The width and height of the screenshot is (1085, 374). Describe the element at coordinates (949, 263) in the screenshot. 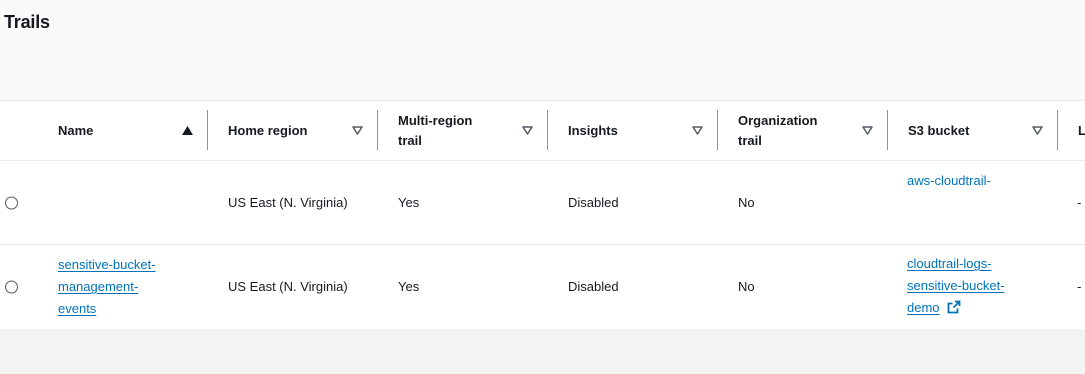

I see `s3-bucket-link-line-1: cloudtrail-logs-` at that location.